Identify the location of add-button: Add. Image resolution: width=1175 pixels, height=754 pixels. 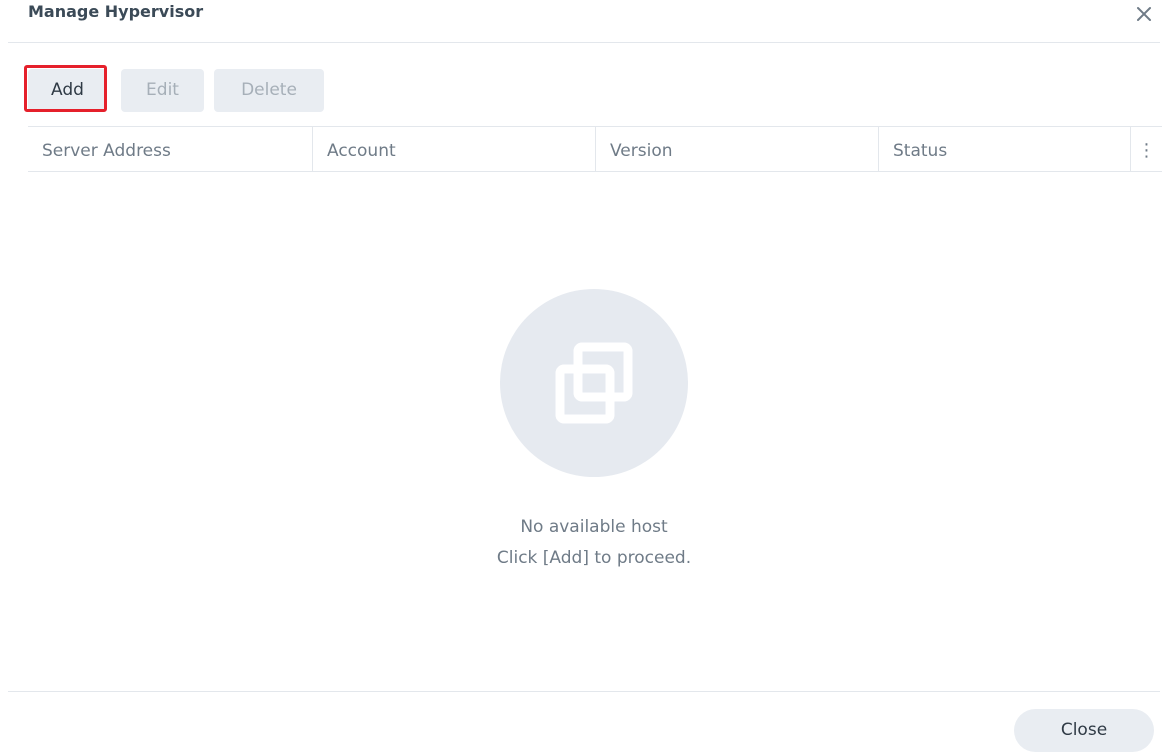
(67, 90).